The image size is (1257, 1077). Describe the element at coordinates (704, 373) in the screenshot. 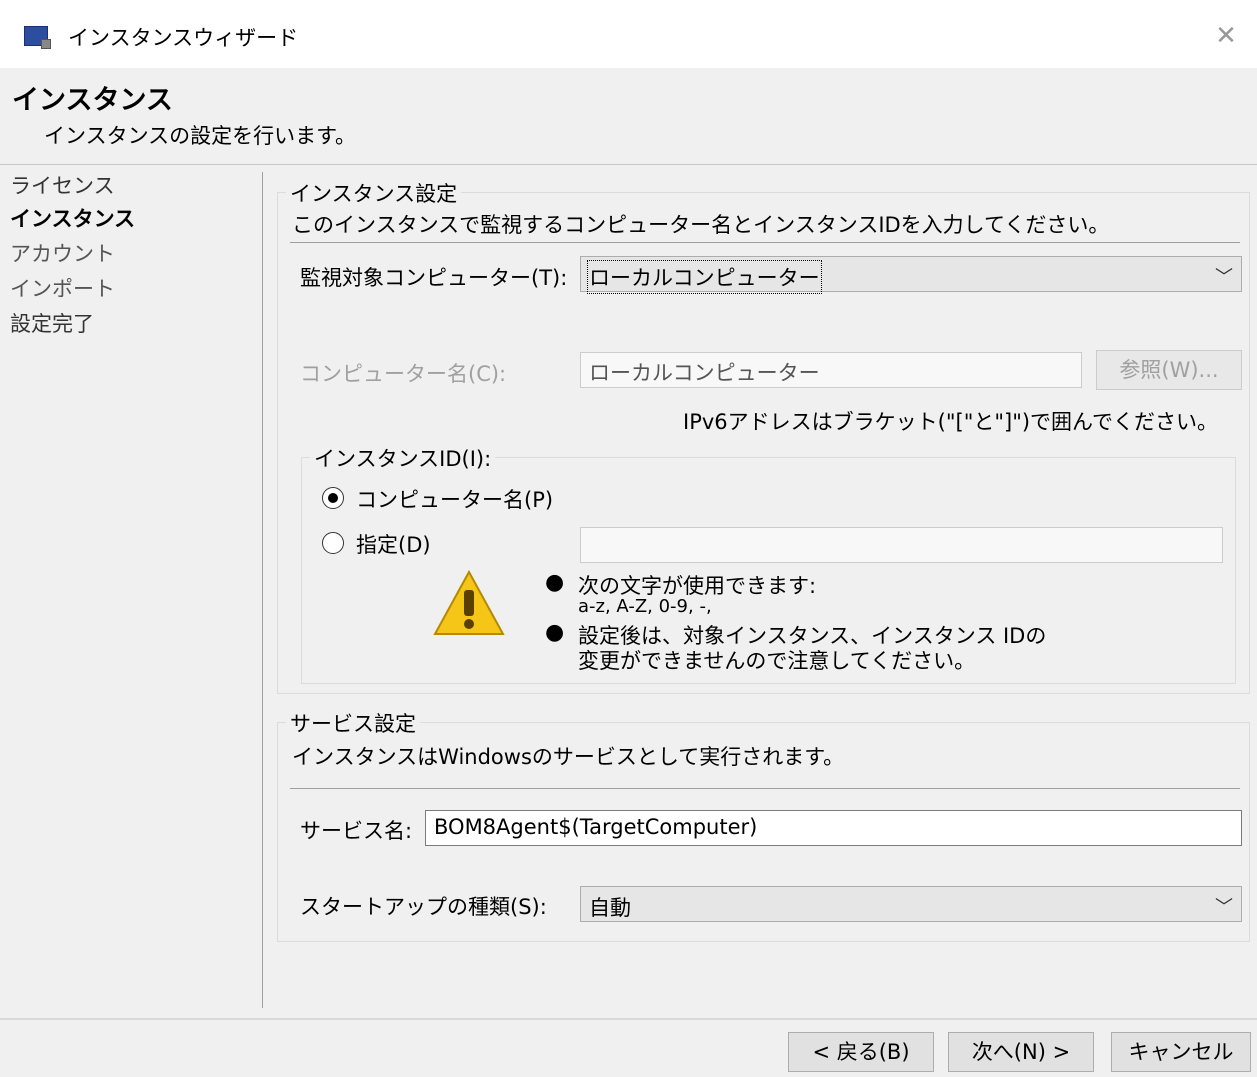

I see `computer-name-value: ローカルコンピューター` at that location.